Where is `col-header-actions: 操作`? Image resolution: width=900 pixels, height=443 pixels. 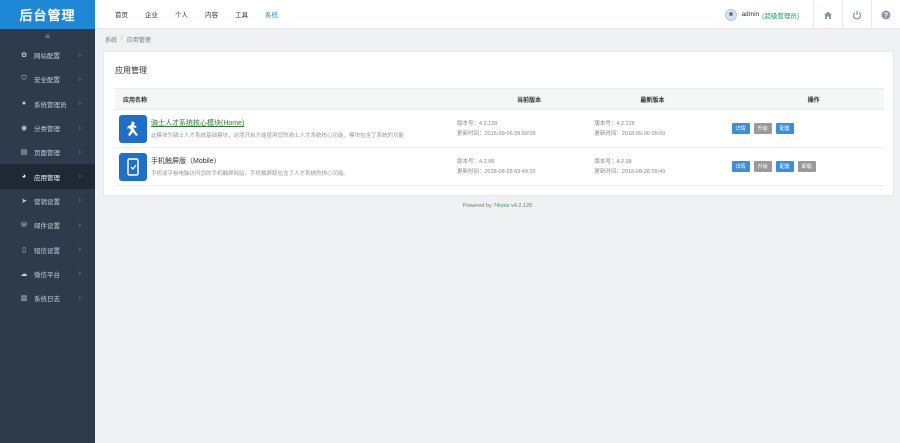 col-header-actions: 操作 is located at coordinates (813, 100).